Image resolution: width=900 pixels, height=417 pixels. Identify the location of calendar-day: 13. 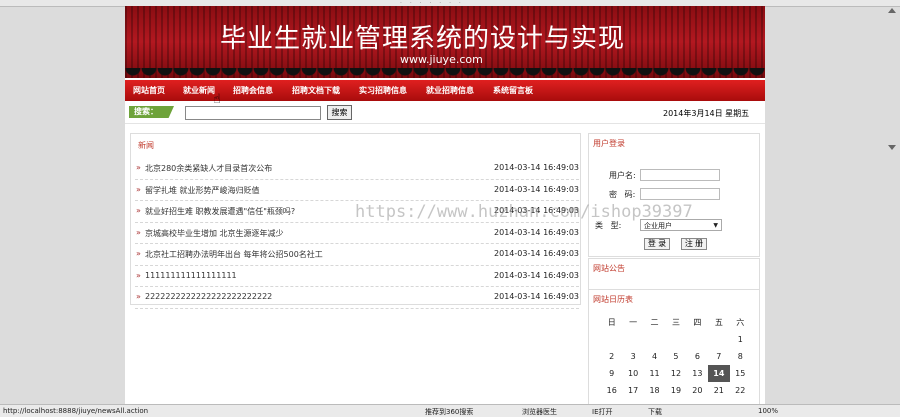
(697, 373).